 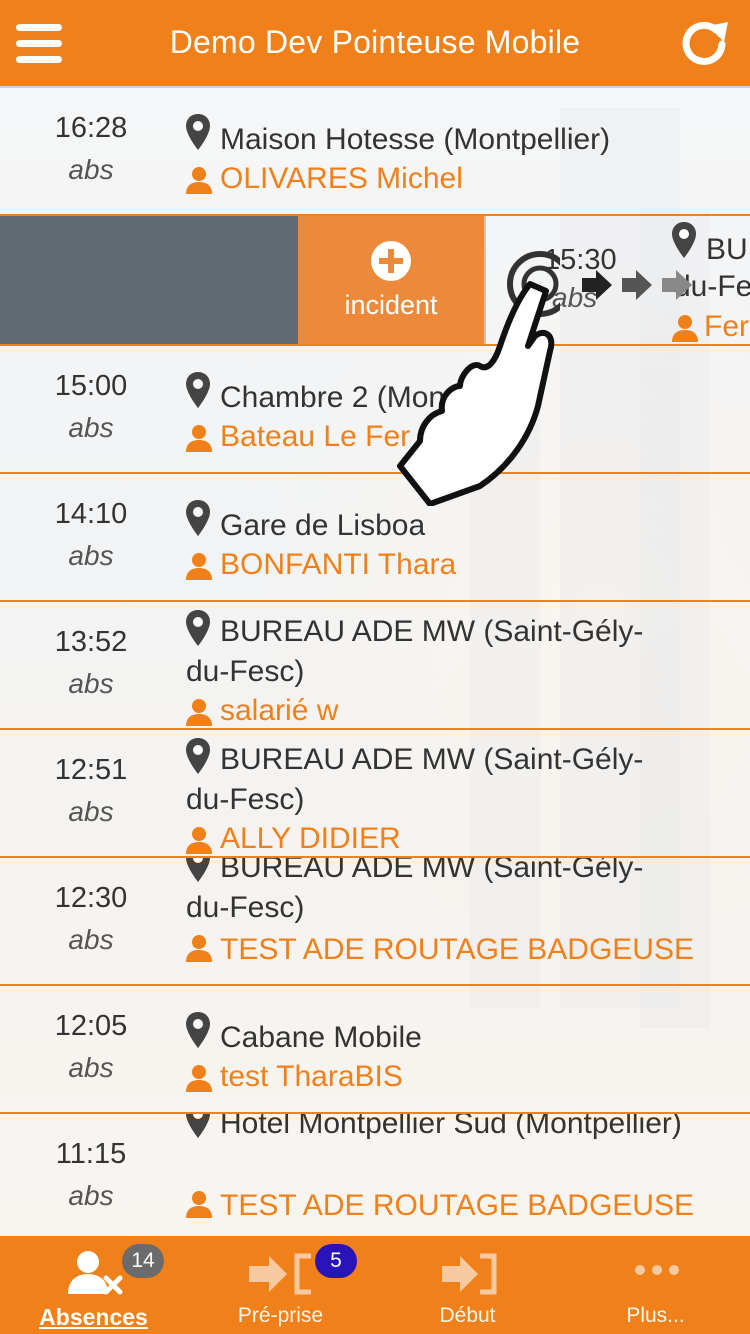 What do you see at coordinates (279, 710) in the screenshot?
I see `person-name: salarié w` at bounding box center [279, 710].